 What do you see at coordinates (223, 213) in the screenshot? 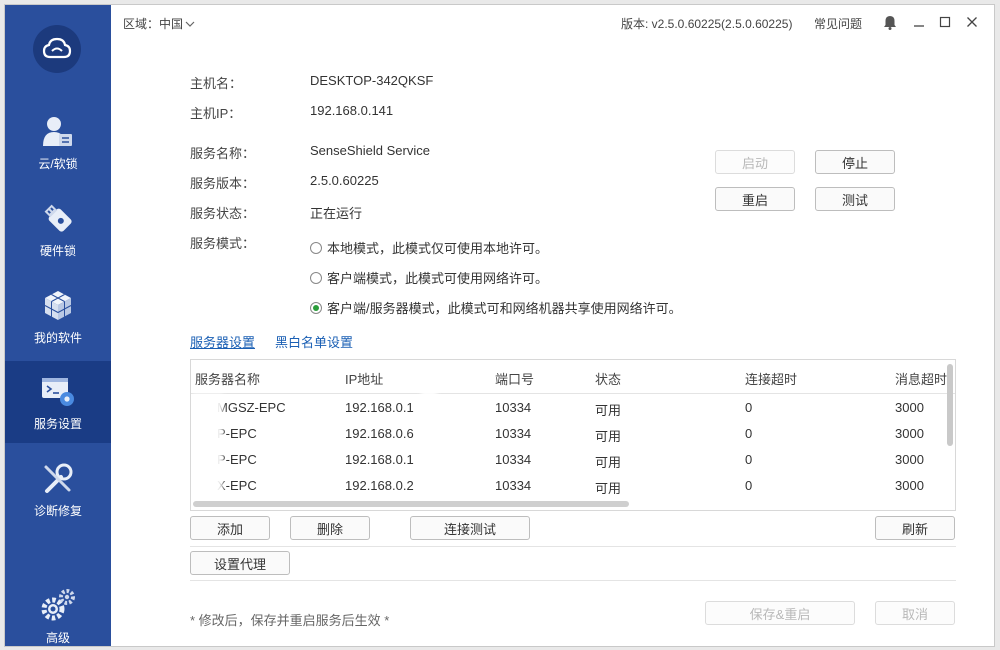
I see `service-status-label: 服务状态：` at bounding box center [223, 213].